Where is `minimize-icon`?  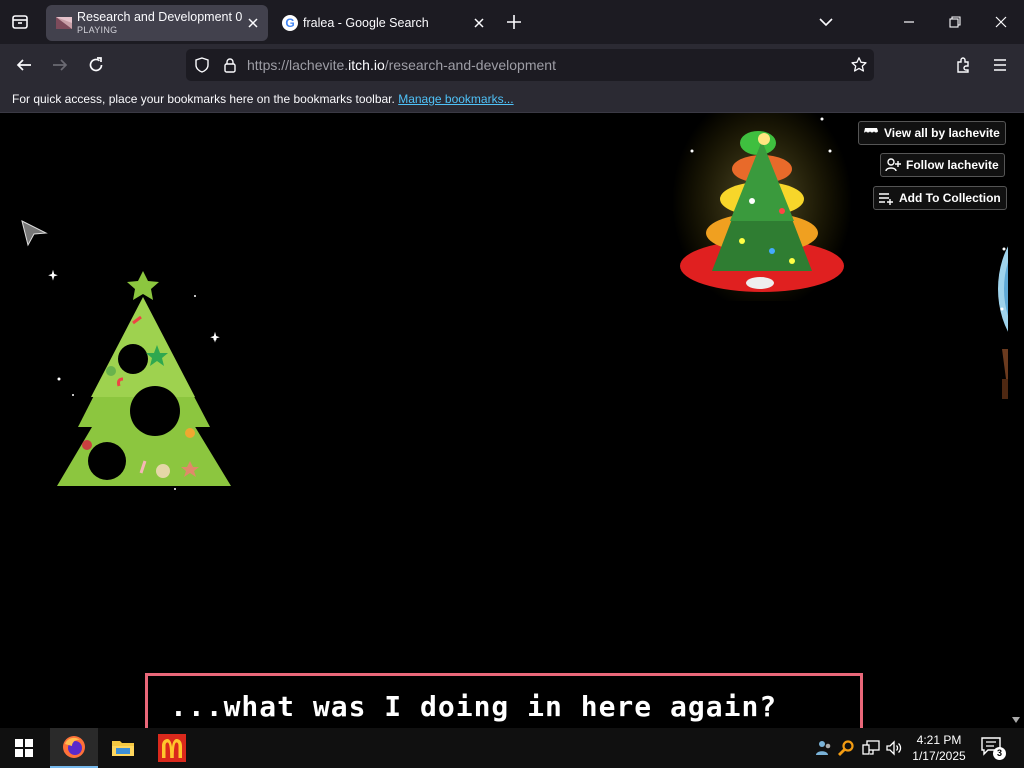
minimize-icon is located at coordinates (909, 22).